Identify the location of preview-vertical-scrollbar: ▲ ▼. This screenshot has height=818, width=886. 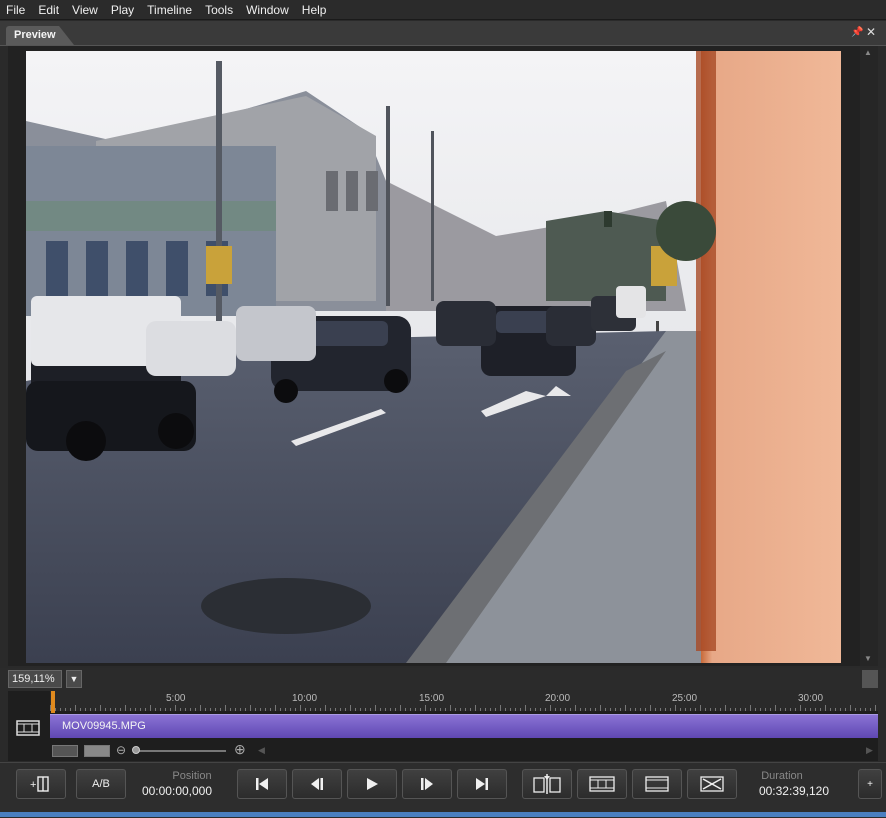
(869, 356).